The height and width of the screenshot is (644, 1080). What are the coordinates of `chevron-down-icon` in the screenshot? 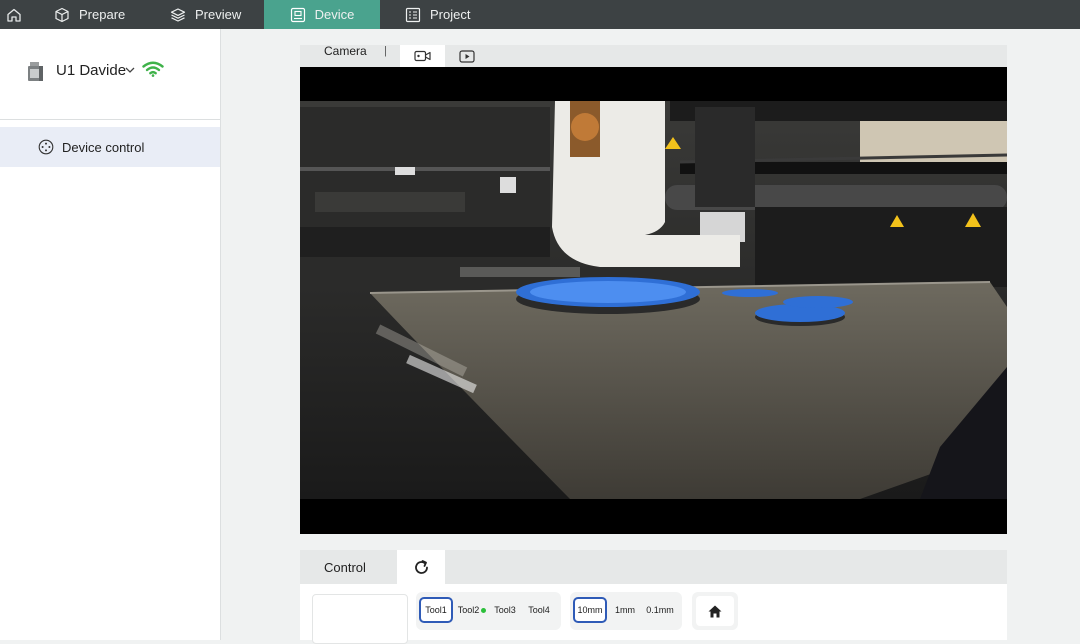 It's located at (130, 70).